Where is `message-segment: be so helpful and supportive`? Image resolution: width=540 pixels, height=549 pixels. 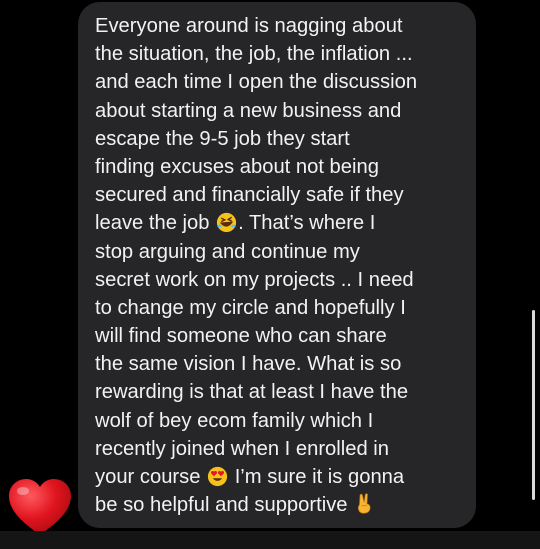 message-segment: be so helpful and supportive is located at coordinates (221, 505).